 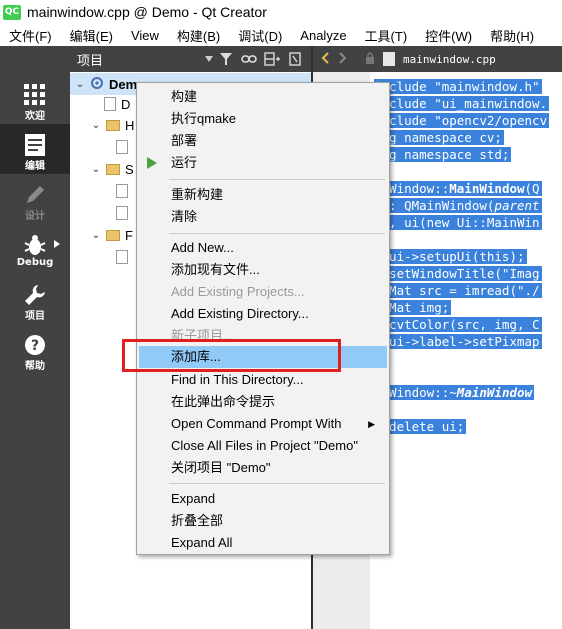 What do you see at coordinates (198, 35) in the screenshot?
I see `menu-build: 构建(B)` at bounding box center [198, 35].